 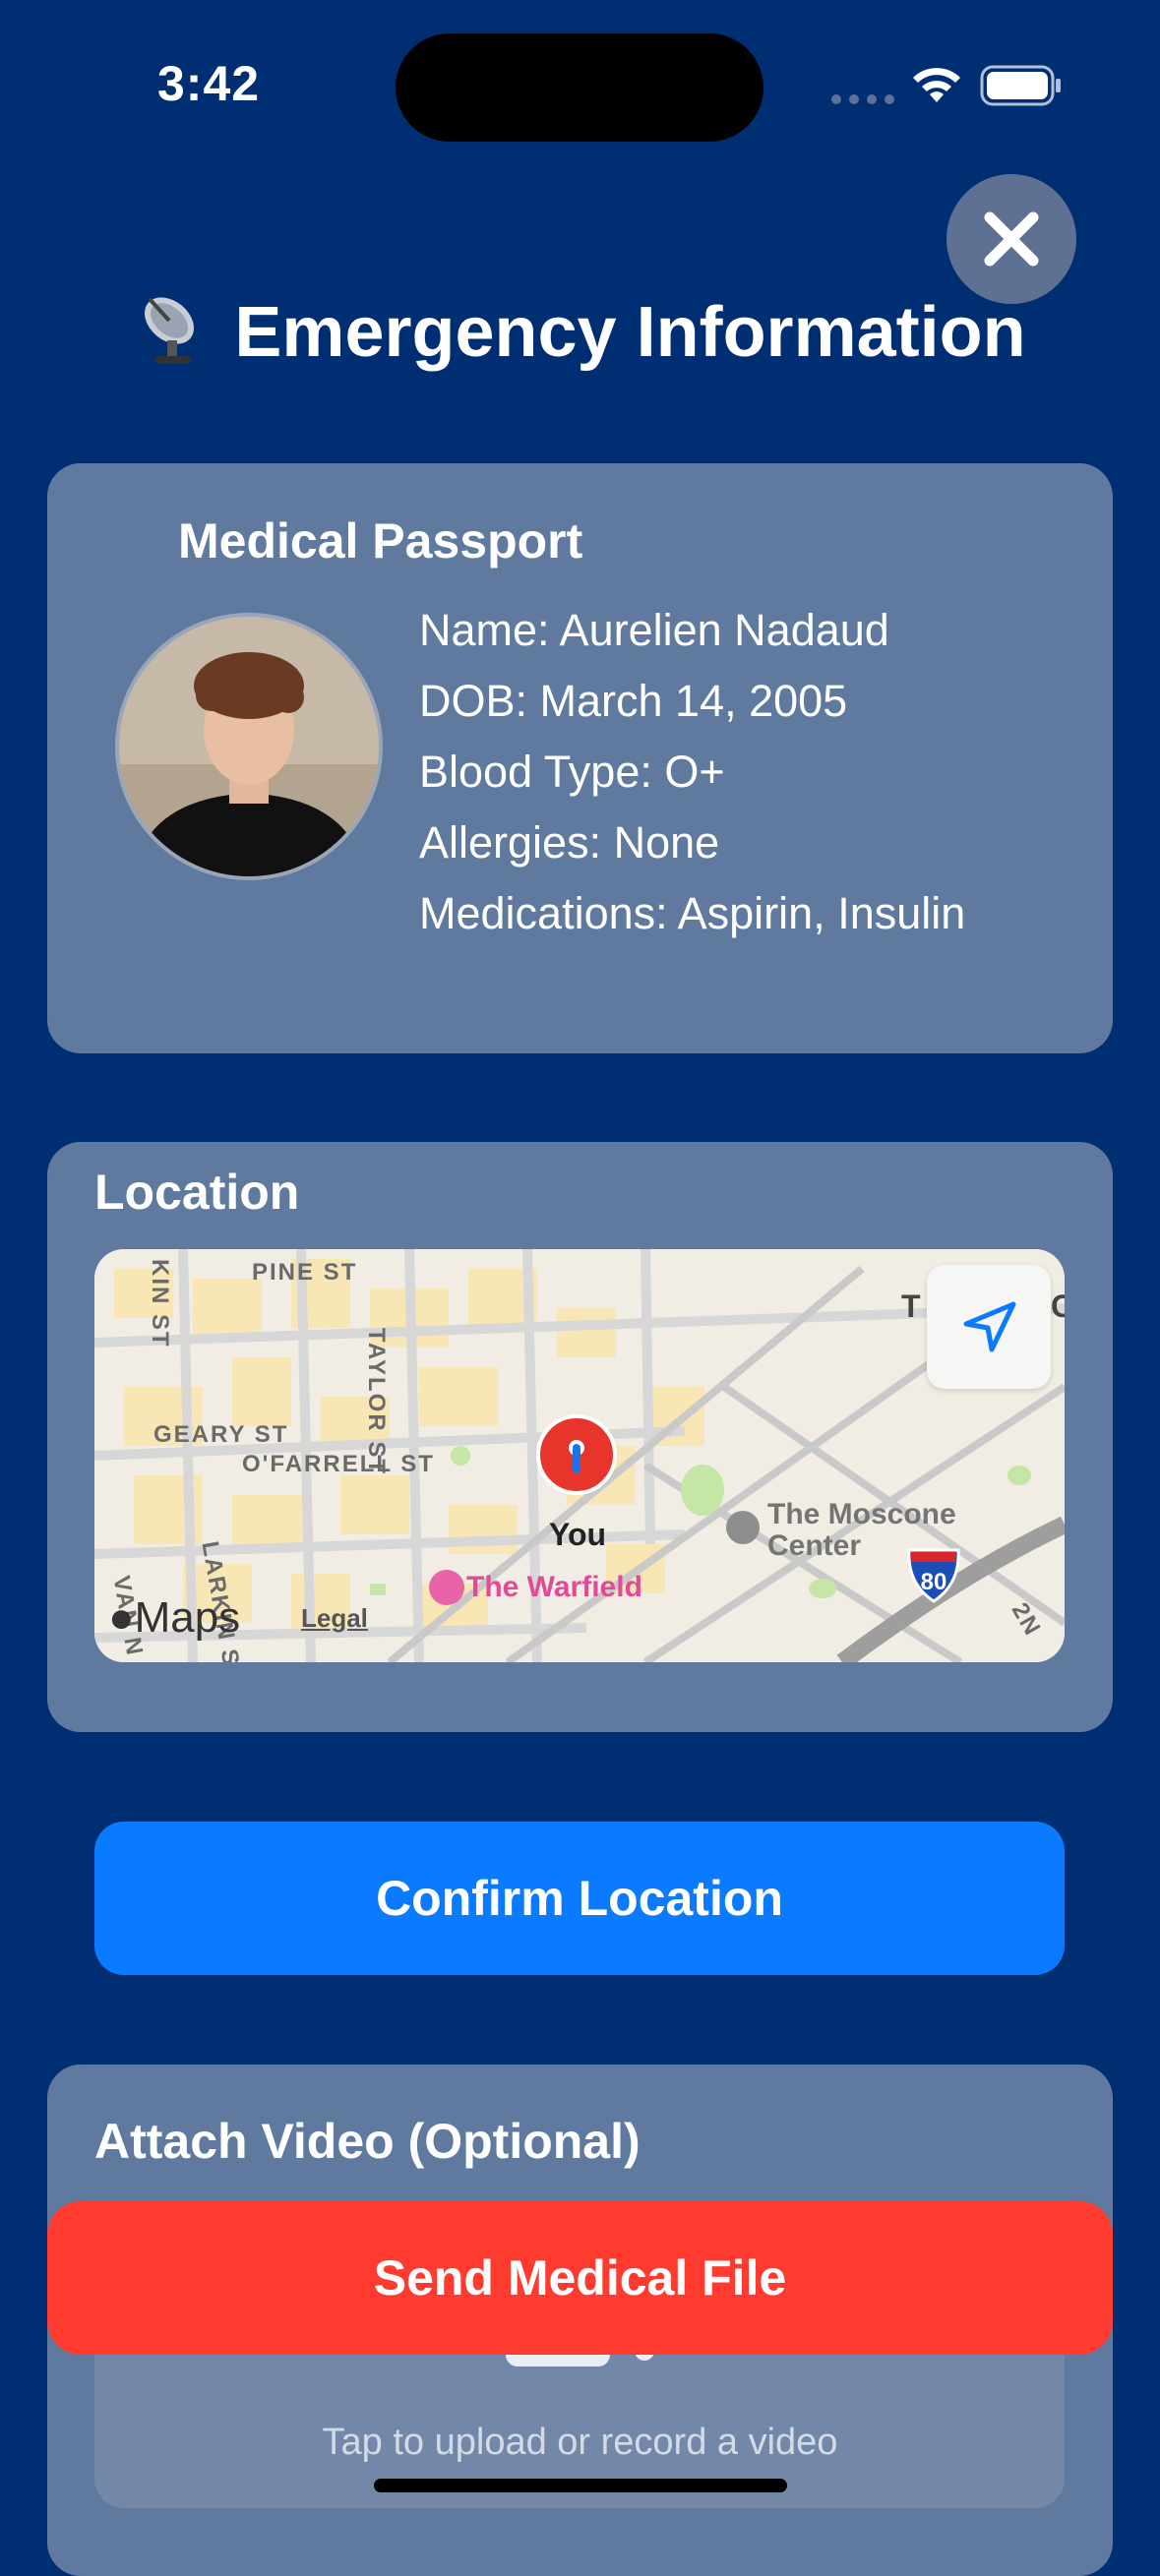 What do you see at coordinates (197, 1192) in the screenshot?
I see `location-title: Location` at bounding box center [197, 1192].